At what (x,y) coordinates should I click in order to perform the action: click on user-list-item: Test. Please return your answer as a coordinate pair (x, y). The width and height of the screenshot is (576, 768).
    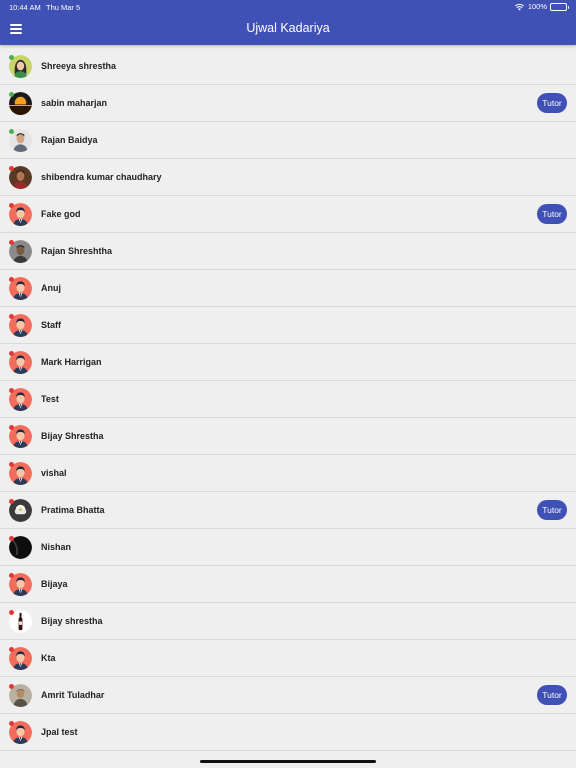
    Looking at the image, I should click on (288, 399).